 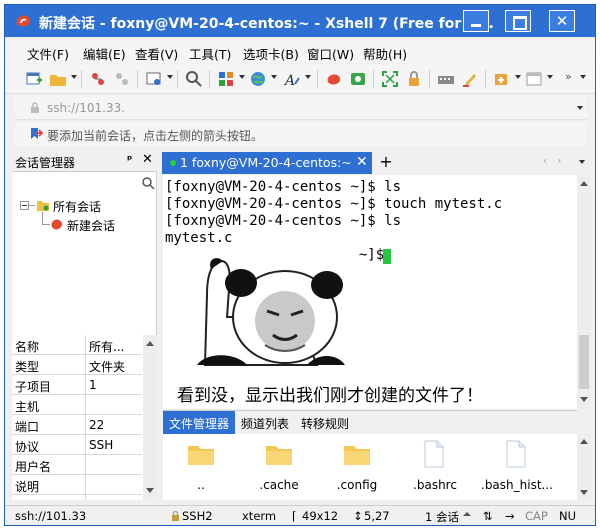 I want to click on new-session-icon, so click(x=34, y=79).